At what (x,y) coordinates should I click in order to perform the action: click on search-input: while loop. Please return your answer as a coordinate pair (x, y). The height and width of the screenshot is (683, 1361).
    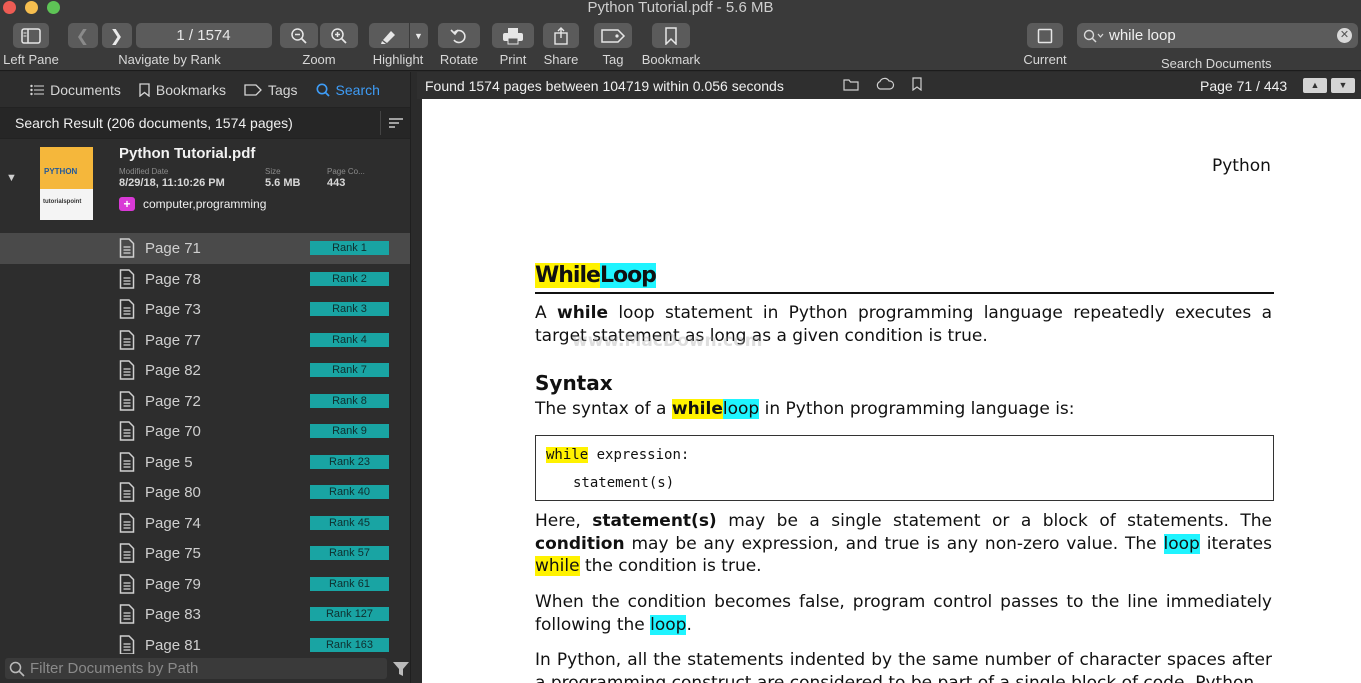
    Looking at the image, I should click on (1223, 35).